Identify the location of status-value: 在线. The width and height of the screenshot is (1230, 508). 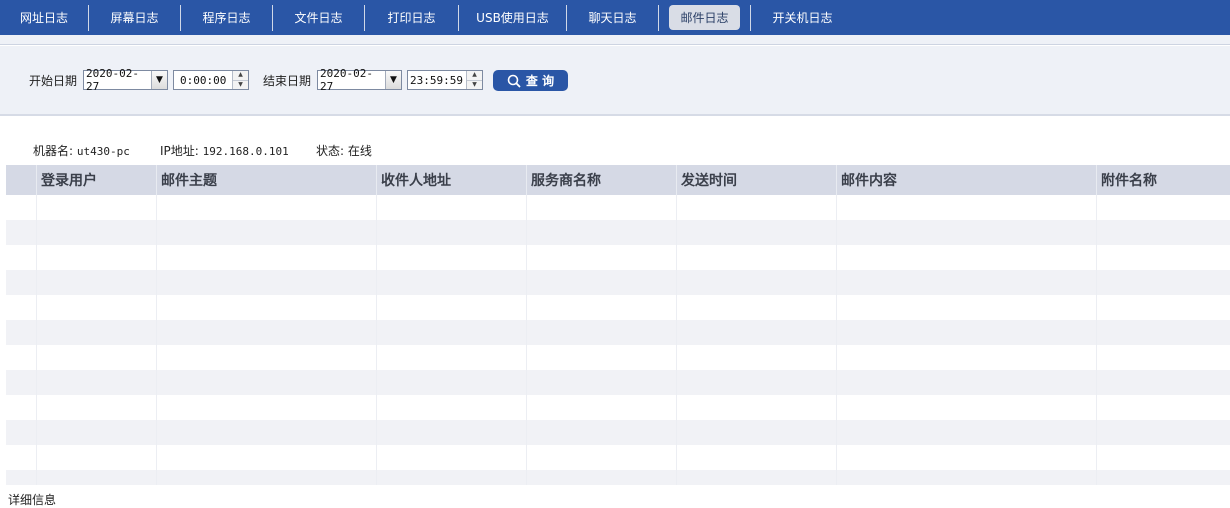
(359, 151).